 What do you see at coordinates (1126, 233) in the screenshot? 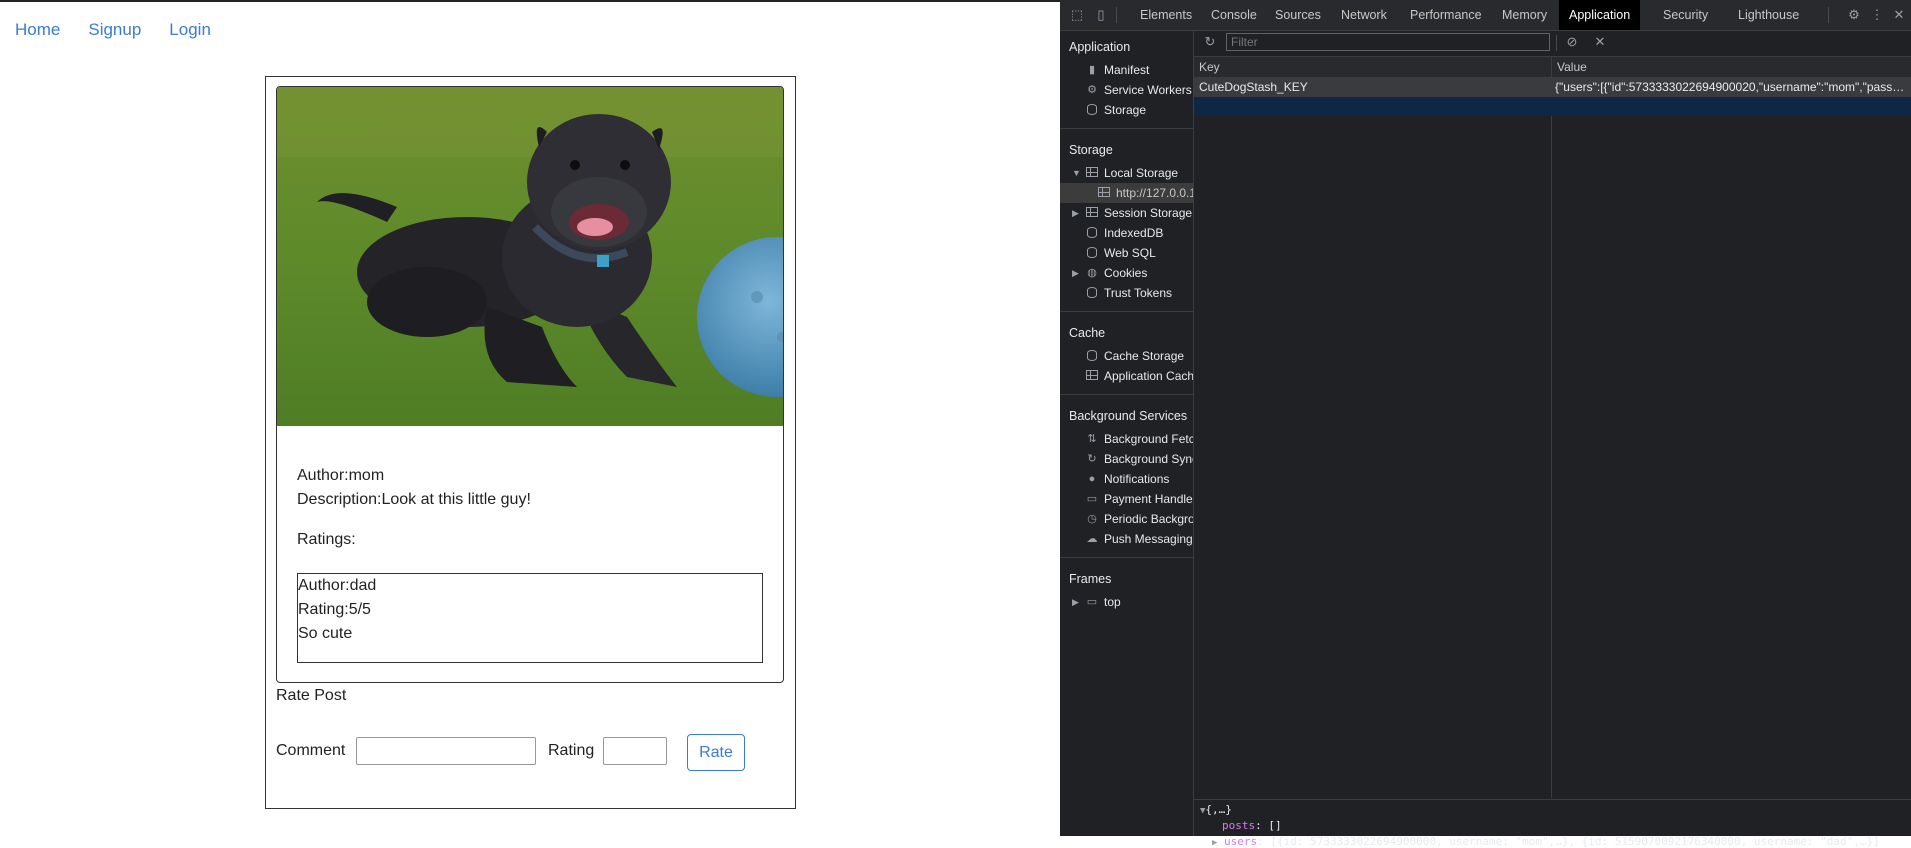
I see `sidebar-item-indexeddb: IndexedDB` at bounding box center [1126, 233].